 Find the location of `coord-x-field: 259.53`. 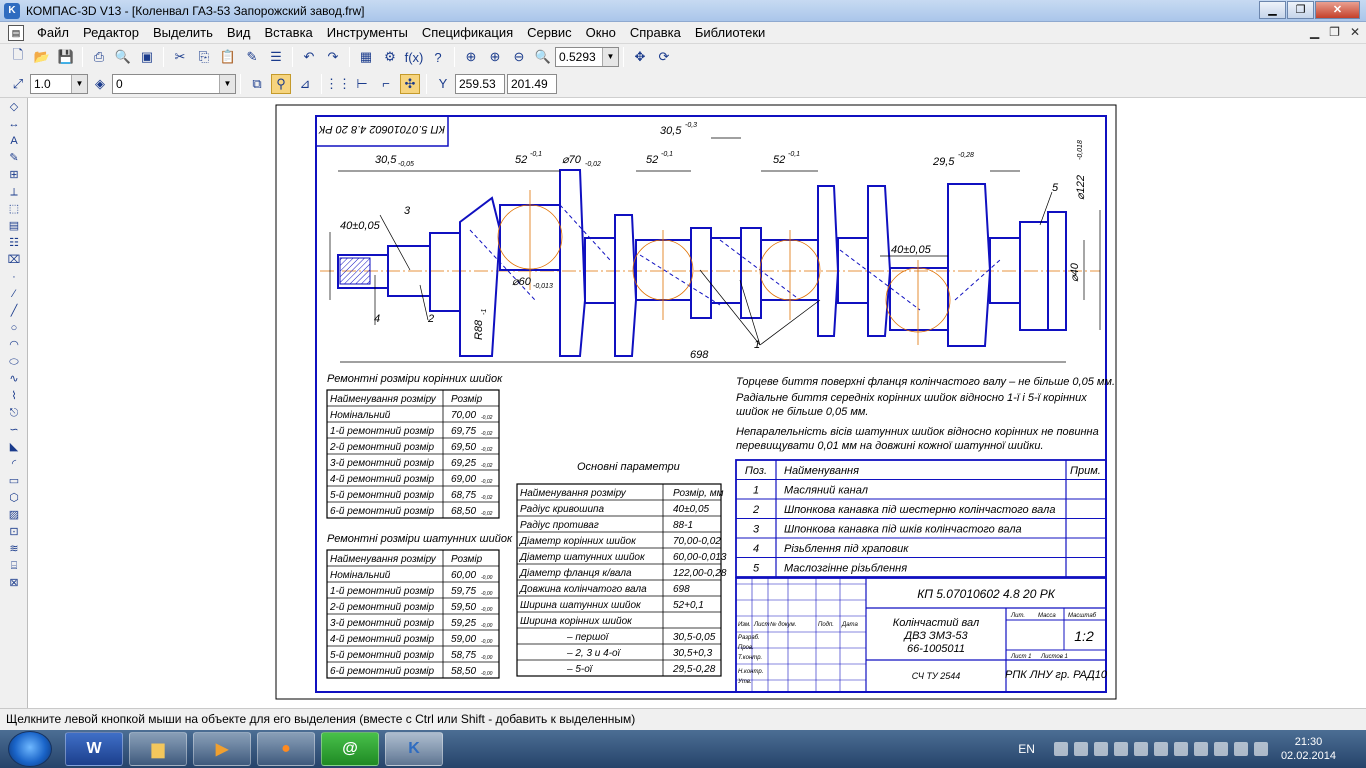

coord-x-field: 259.53 is located at coordinates (480, 83).